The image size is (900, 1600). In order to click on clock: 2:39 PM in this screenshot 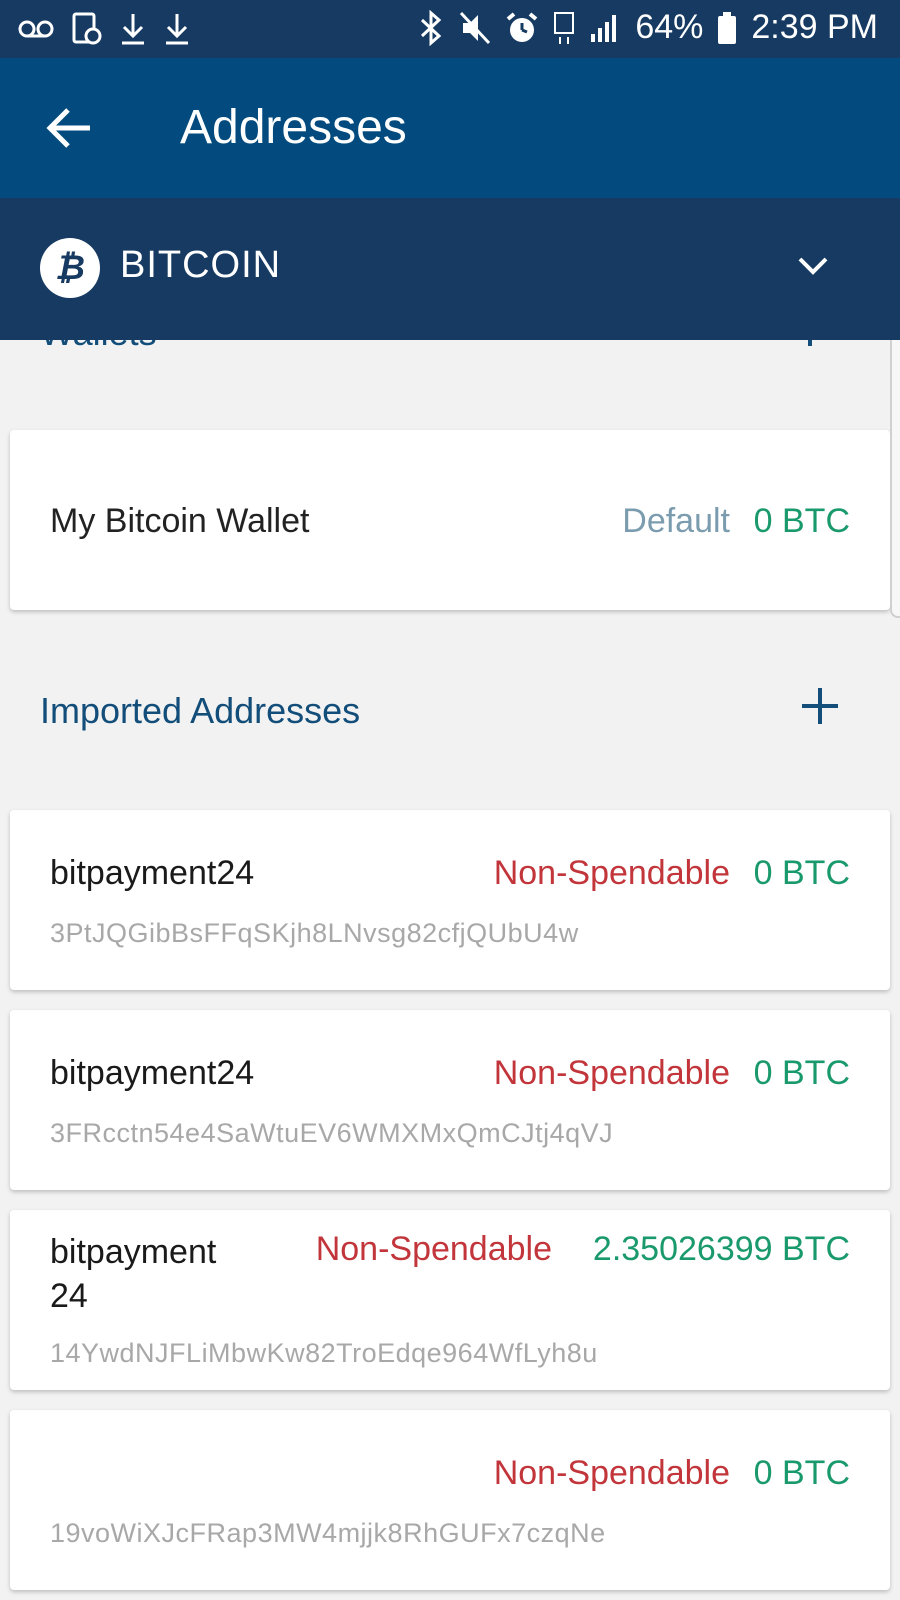, I will do `click(814, 27)`.